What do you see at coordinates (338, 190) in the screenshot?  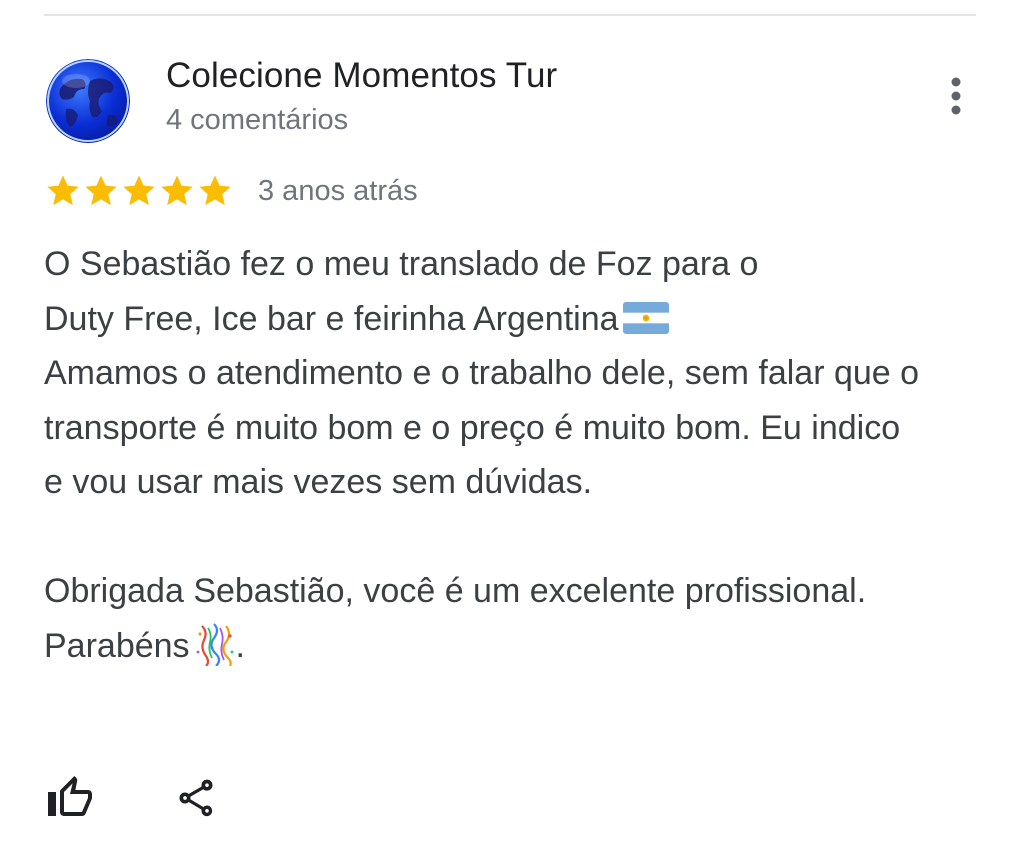 I see `review-date: 3 anos atrás` at bounding box center [338, 190].